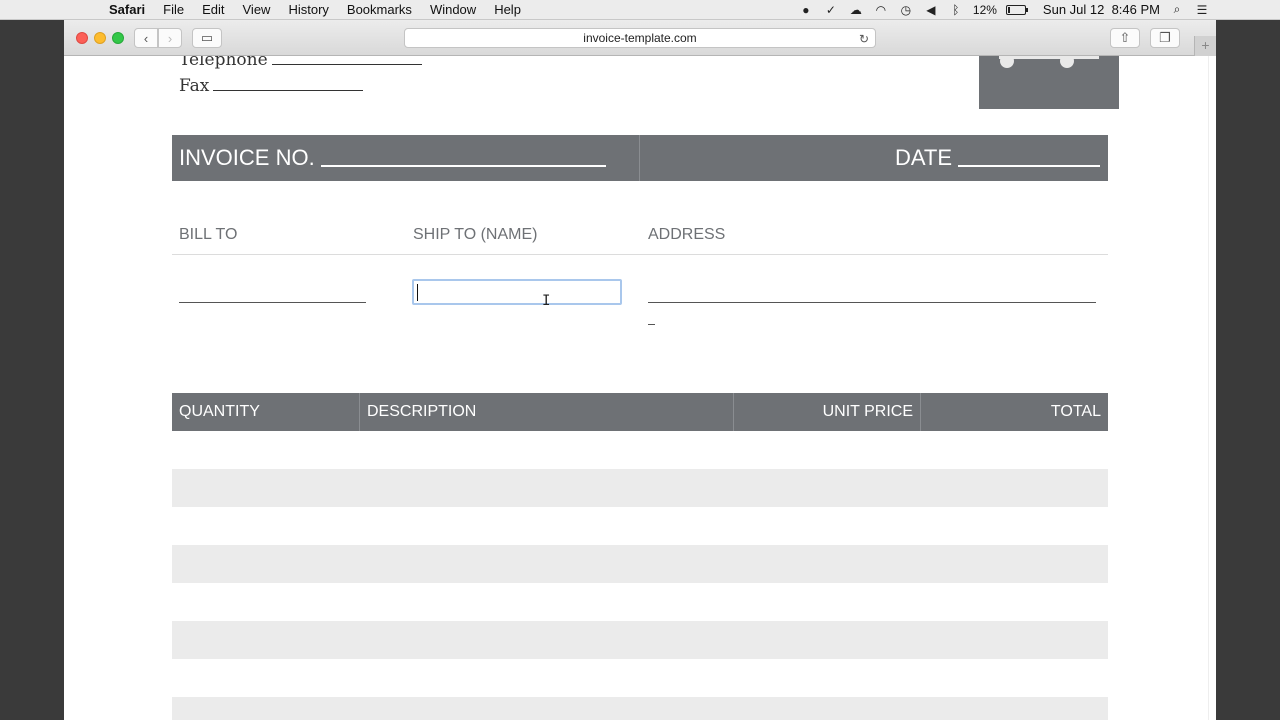  What do you see at coordinates (257, 10) in the screenshot?
I see `menu-view: View` at bounding box center [257, 10].